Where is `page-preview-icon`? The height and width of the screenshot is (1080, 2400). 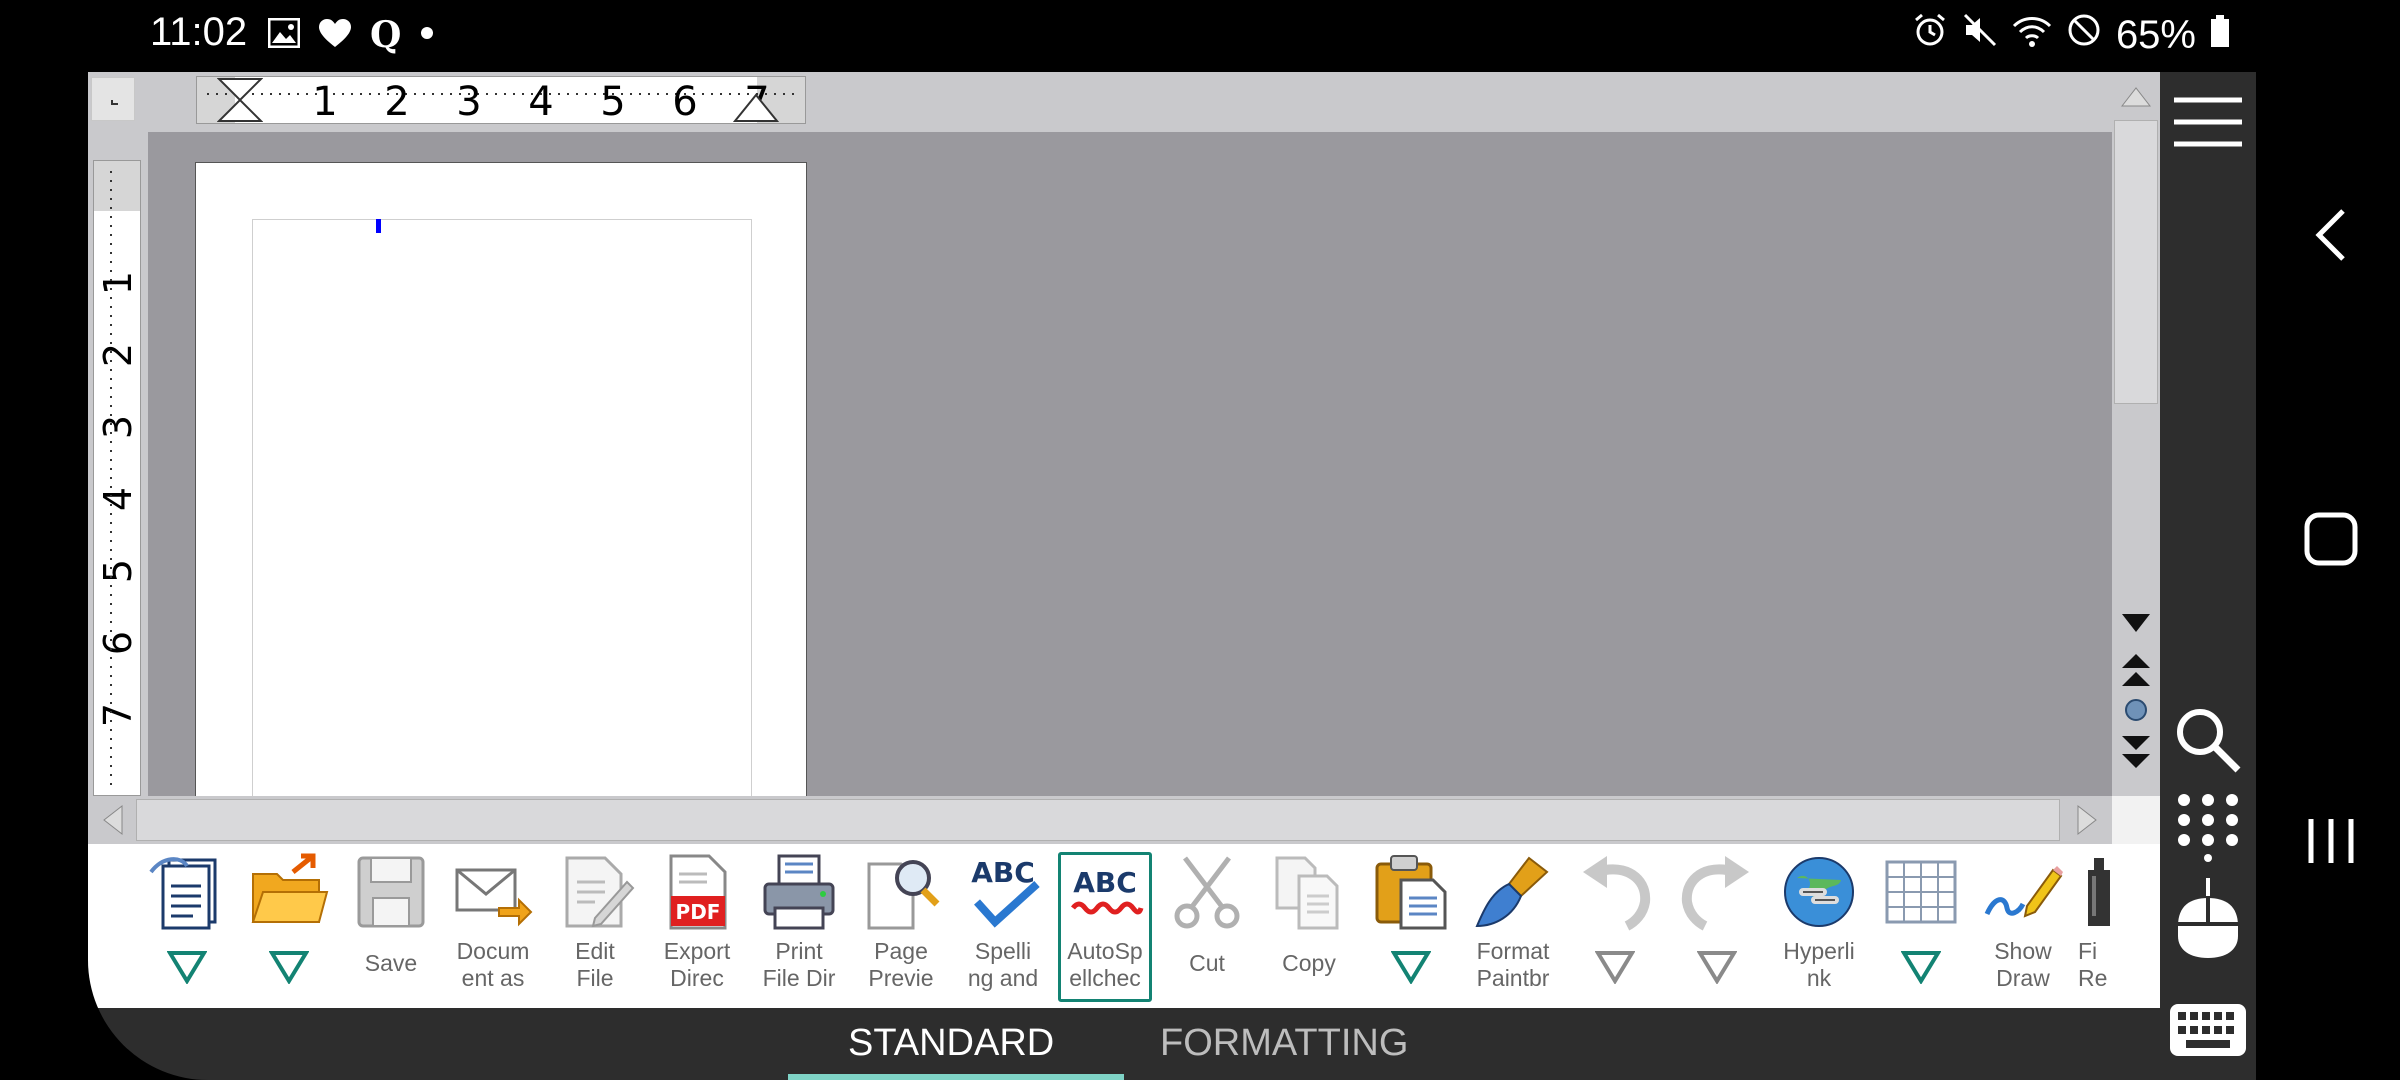
page-preview-icon is located at coordinates (901, 892).